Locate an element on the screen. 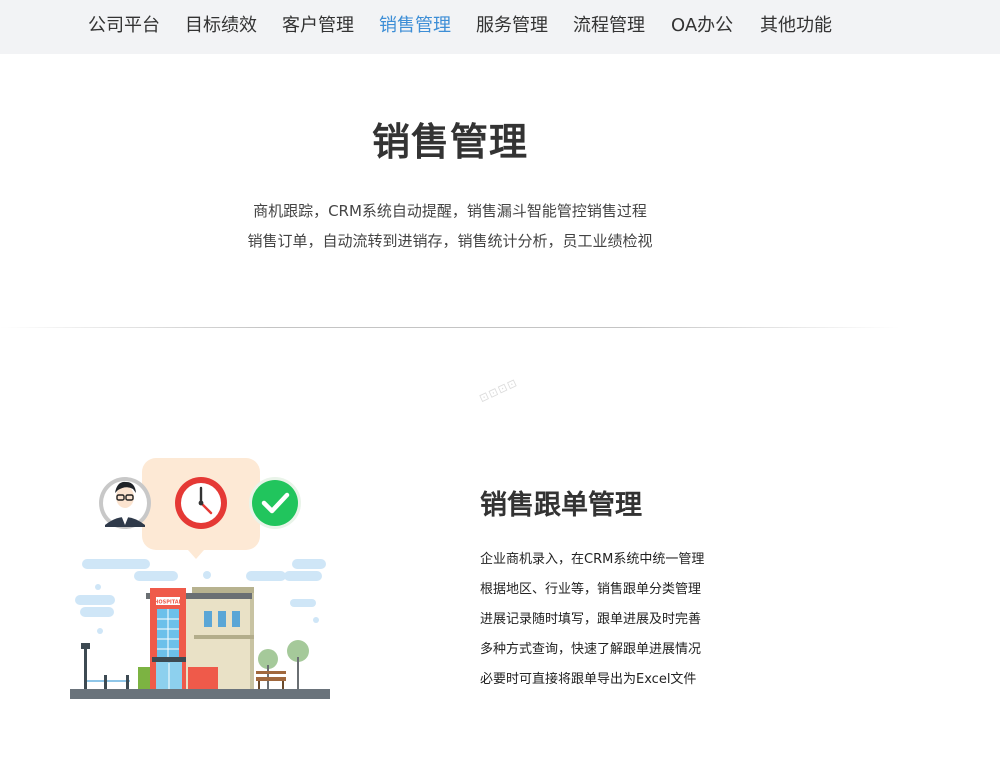 The image size is (1000, 782). watermark: ⊡⊡⊡⊡ is located at coordinates (498, 390).